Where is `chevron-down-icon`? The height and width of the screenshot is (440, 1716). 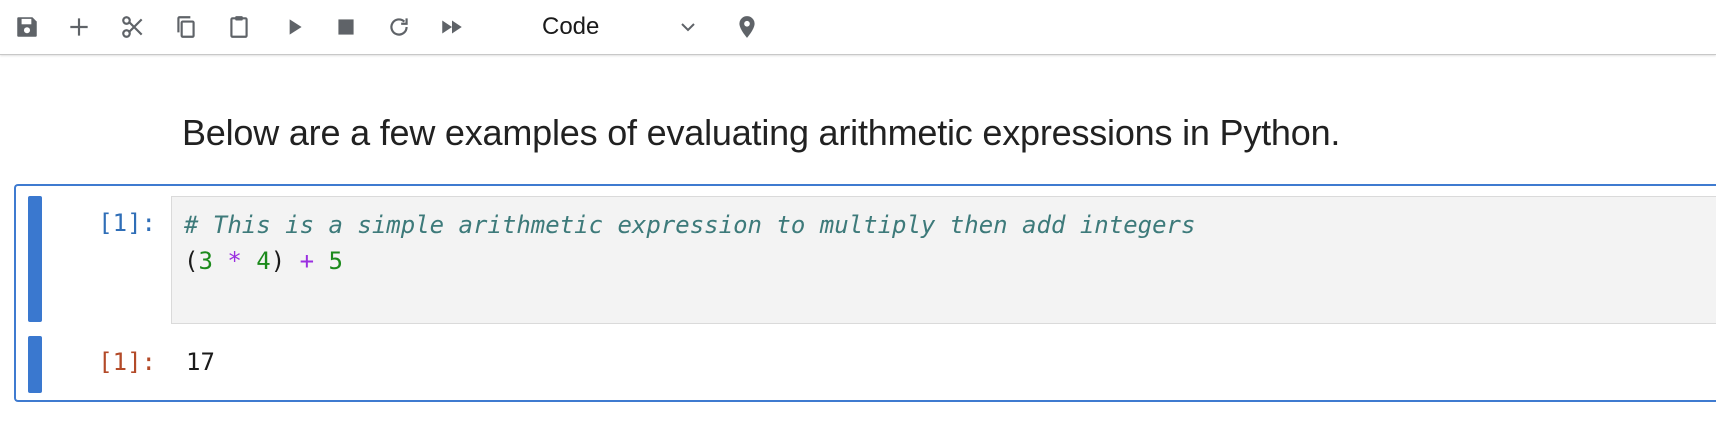
chevron-down-icon is located at coordinates (688, 27).